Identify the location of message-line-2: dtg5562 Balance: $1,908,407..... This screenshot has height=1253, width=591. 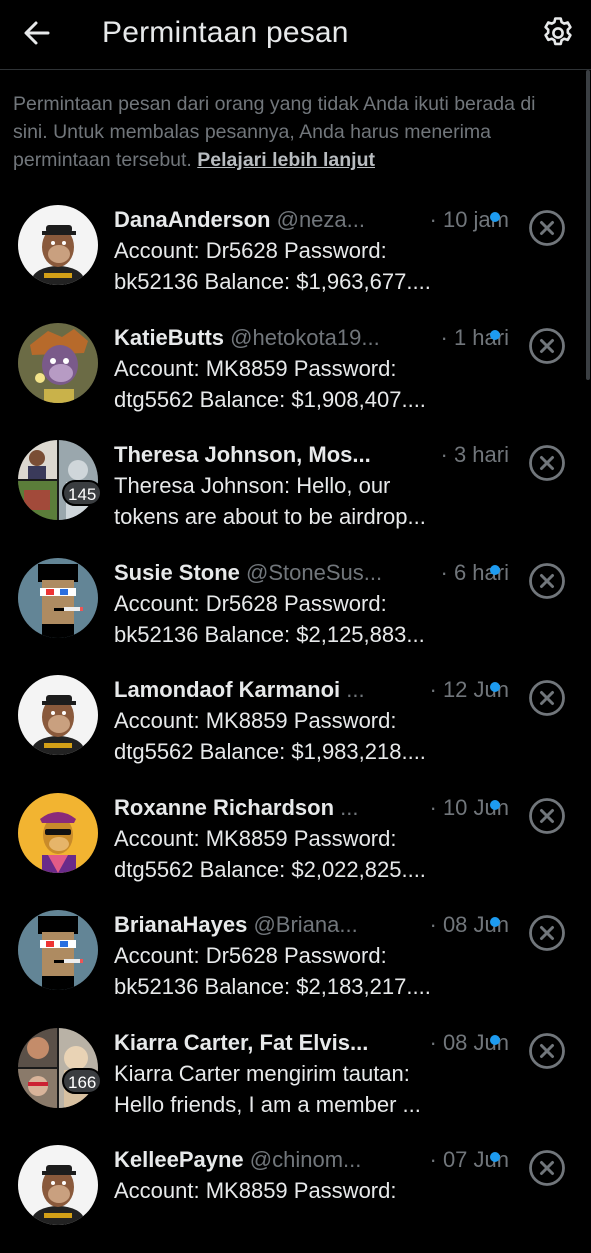
(270, 399).